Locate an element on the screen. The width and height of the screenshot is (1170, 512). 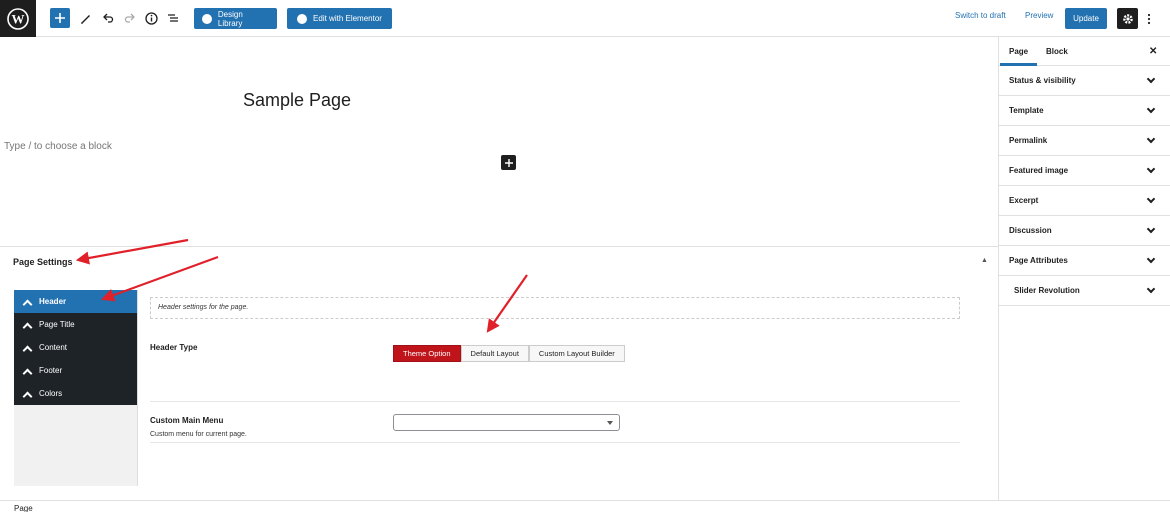
close-icon: ✕ is located at coordinates (1153, 51).